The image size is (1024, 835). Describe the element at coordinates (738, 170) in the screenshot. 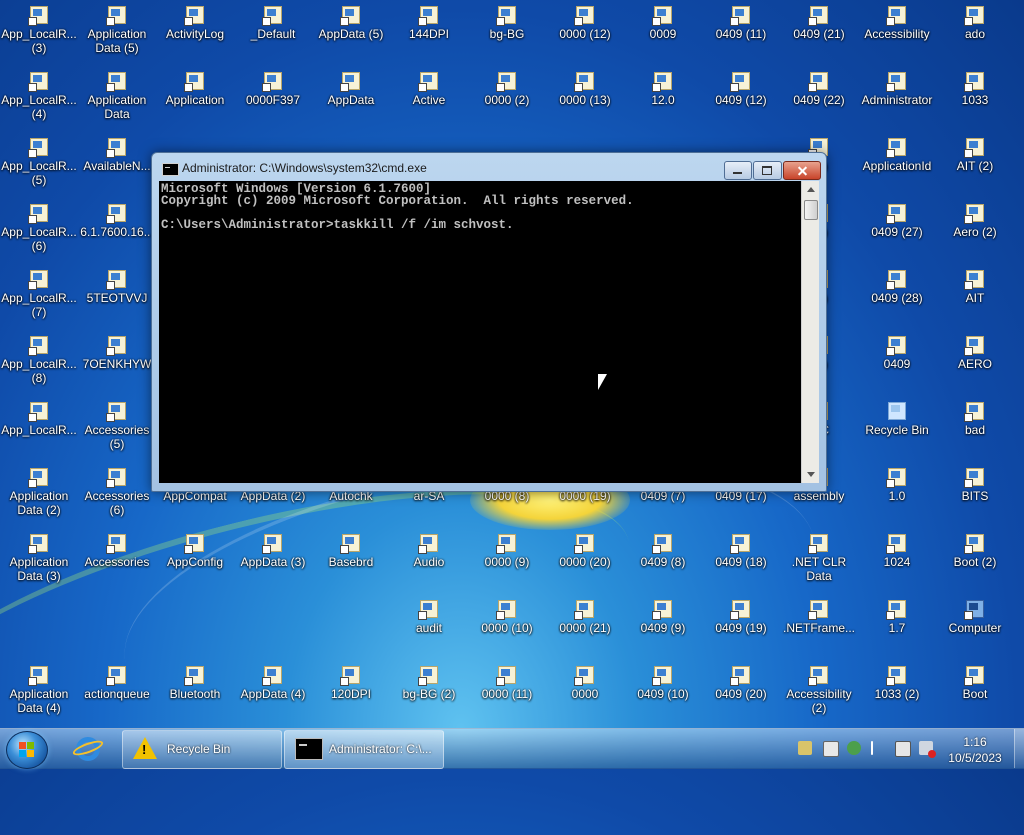

I see `minimize-button` at that location.